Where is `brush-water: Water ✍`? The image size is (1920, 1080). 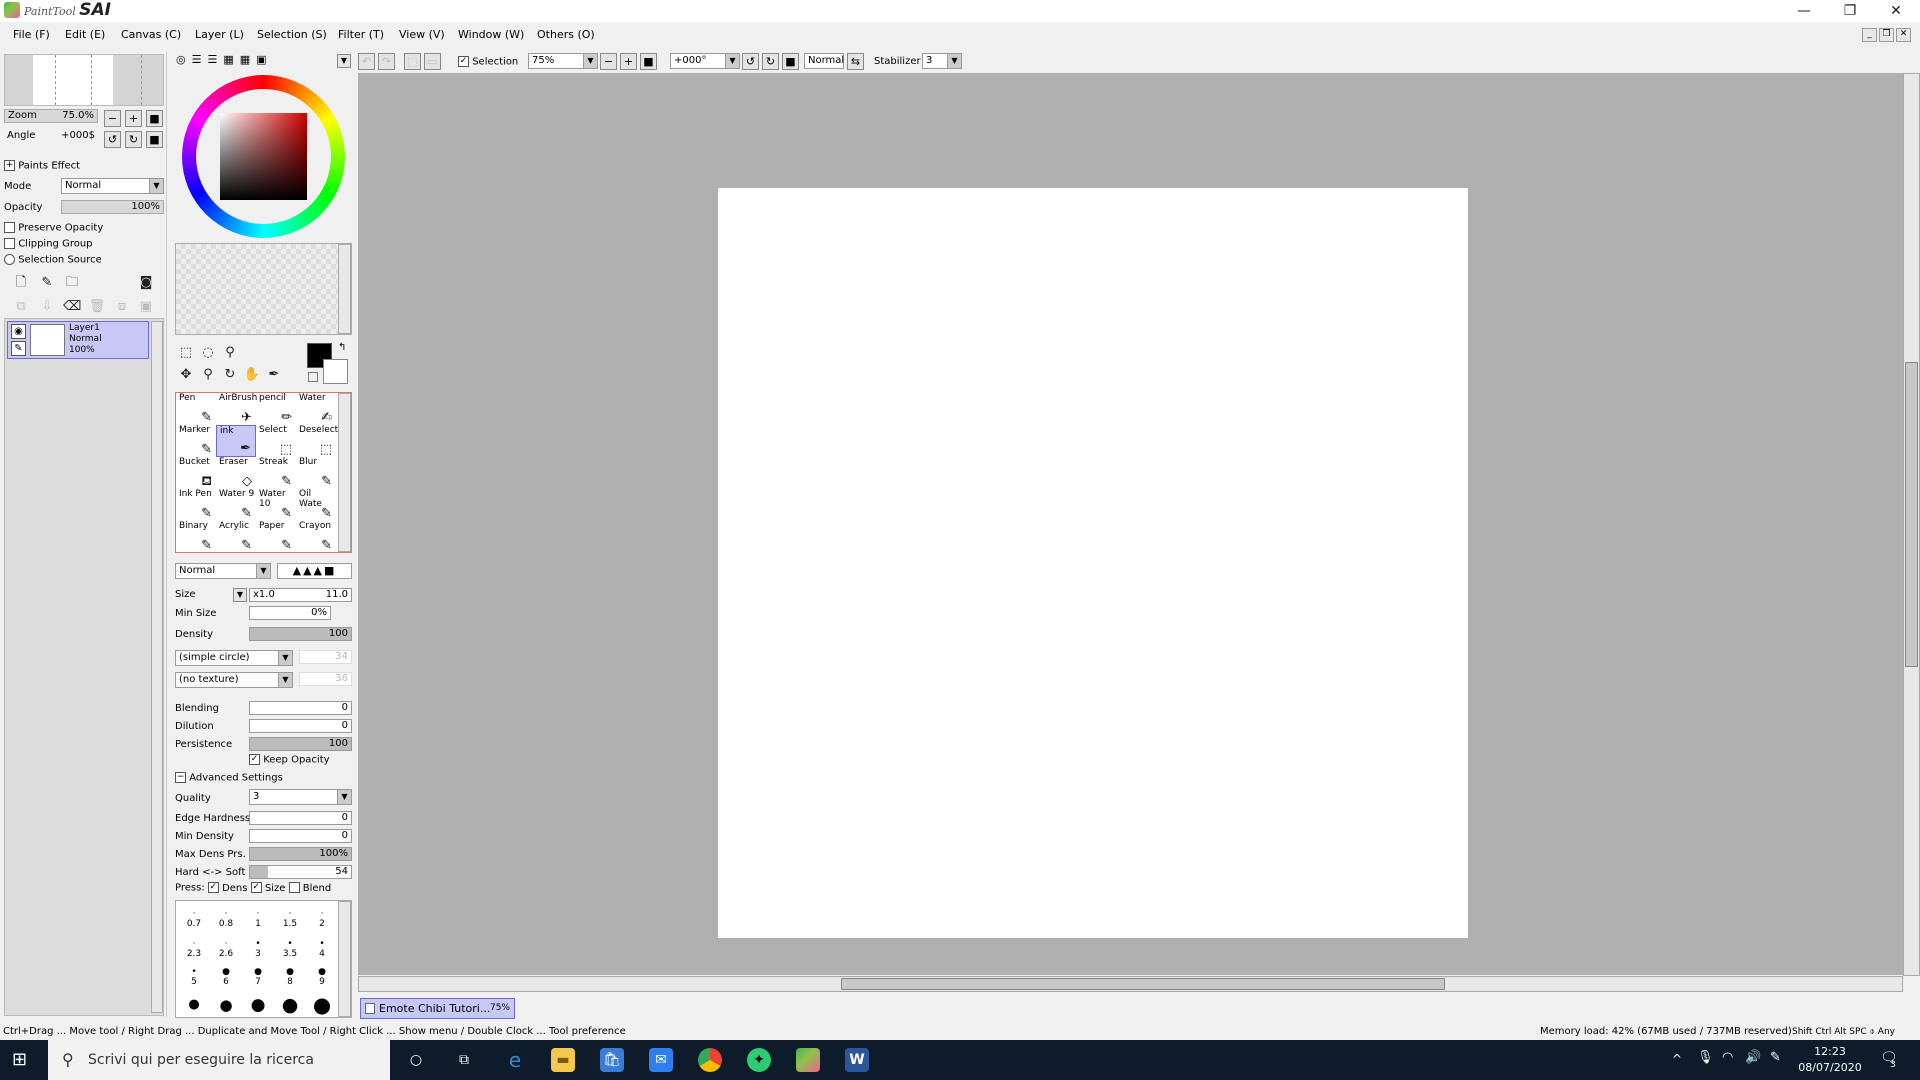
brush-water: Water ✍ is located at coordinates (316, 409).